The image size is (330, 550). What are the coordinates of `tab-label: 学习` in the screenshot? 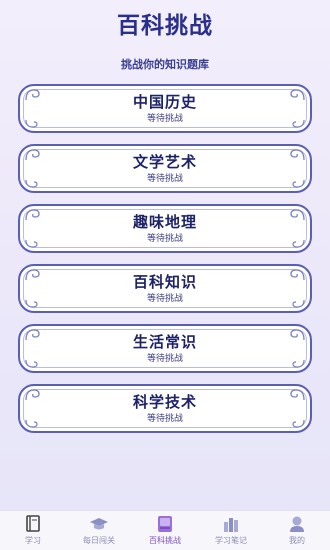 It's located at (33, 540).